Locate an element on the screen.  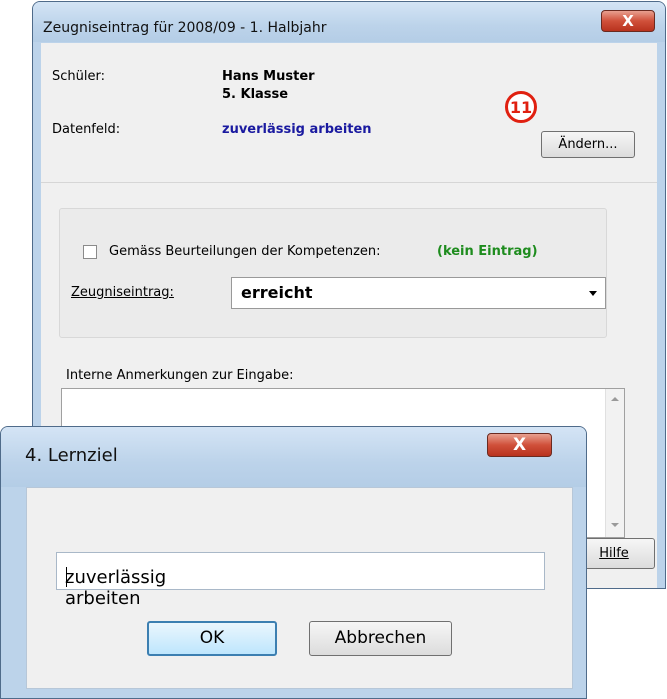
window-close-button: X is located at coordinates (628, 21).